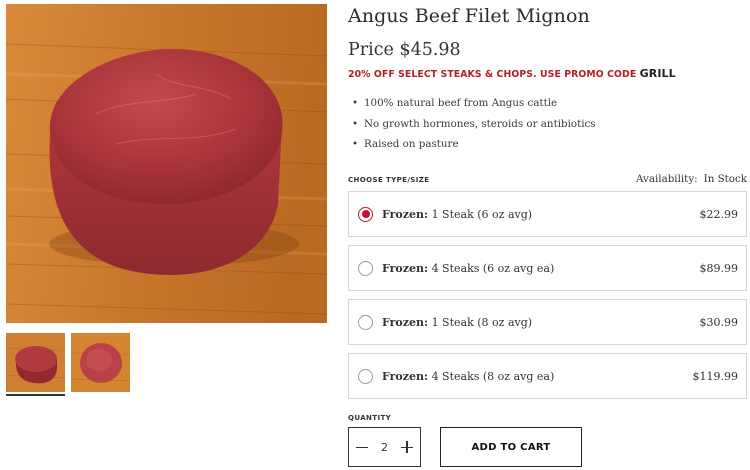 This screenshot has height=470, width=750. Describe the element at coordinates (68, 364) in the screenshot. I see `thumbnail-strip` at that location.